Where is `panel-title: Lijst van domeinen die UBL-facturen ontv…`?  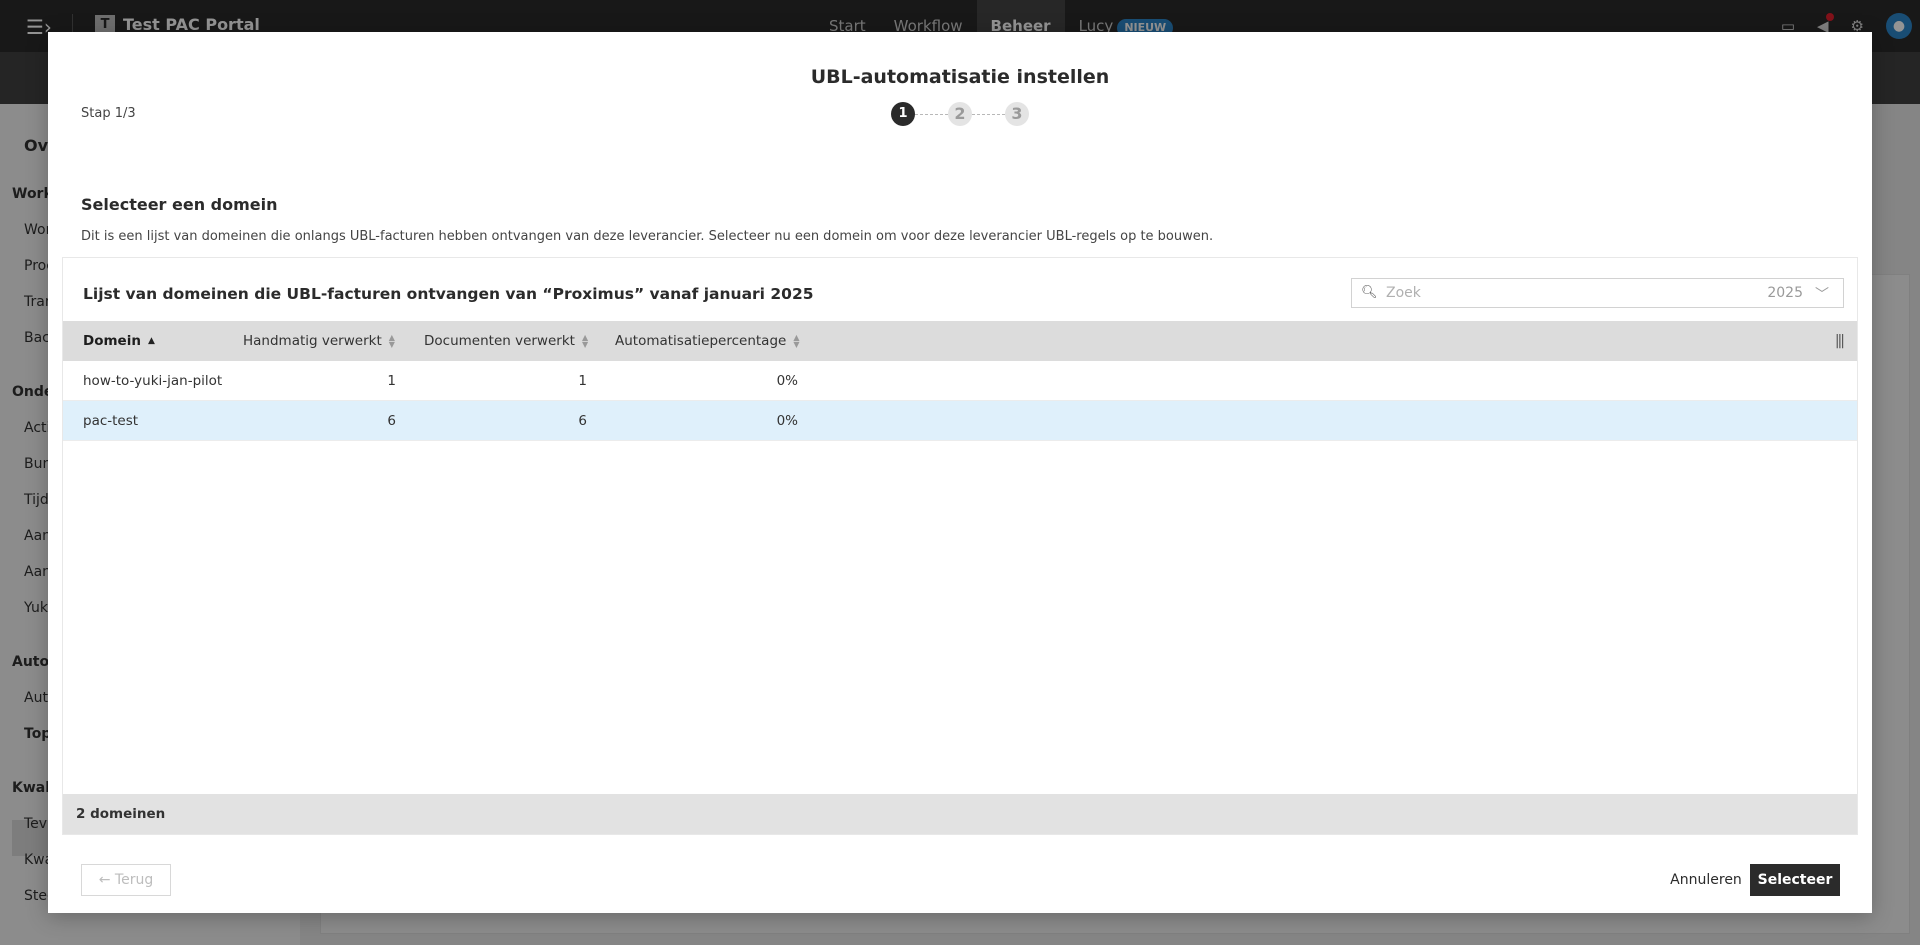
panel-title: Lijst van domeinen die UBL-facturen ontv… is located at coordinates (448, 294).